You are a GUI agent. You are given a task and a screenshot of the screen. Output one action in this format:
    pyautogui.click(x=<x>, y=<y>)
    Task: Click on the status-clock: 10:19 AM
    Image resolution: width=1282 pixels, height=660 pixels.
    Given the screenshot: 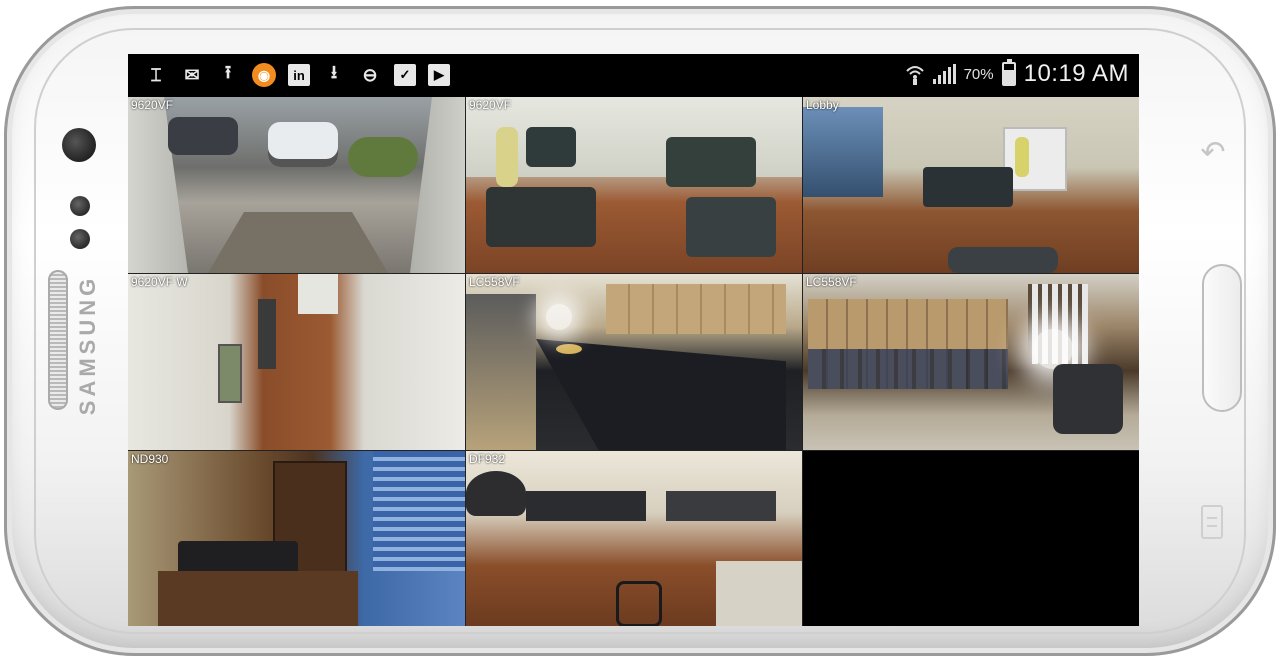 What is the action you would take?
    pyautogui.click(x=1076, y=73)
    